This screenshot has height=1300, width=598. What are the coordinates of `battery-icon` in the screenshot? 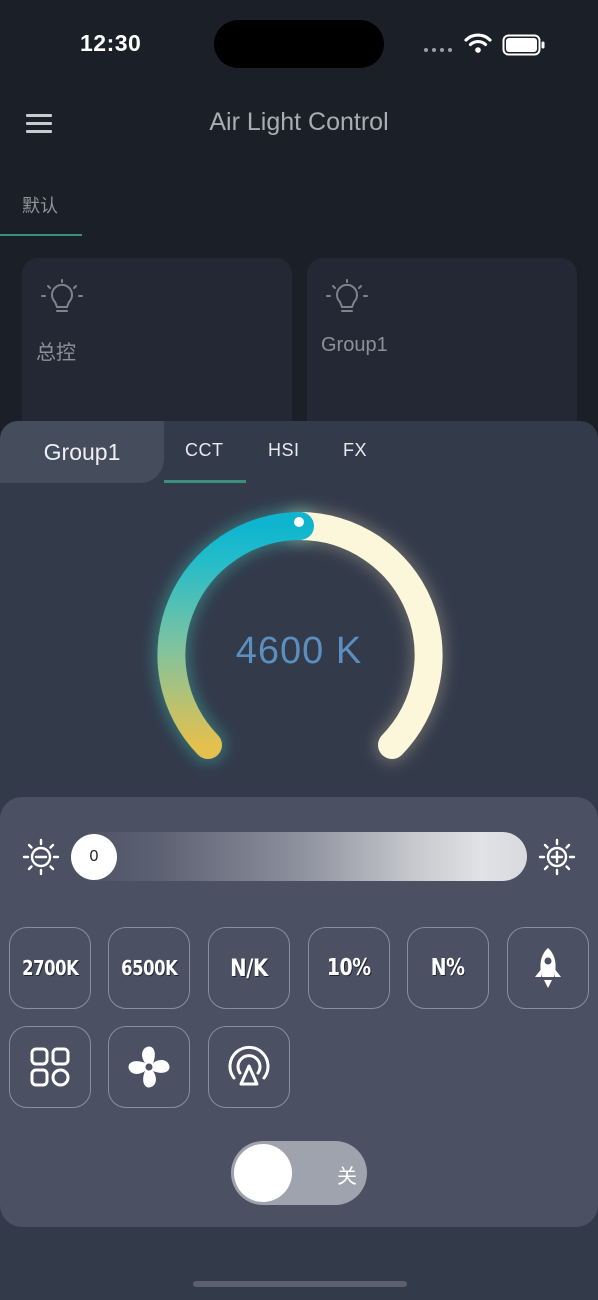 It's located at (523, 45).